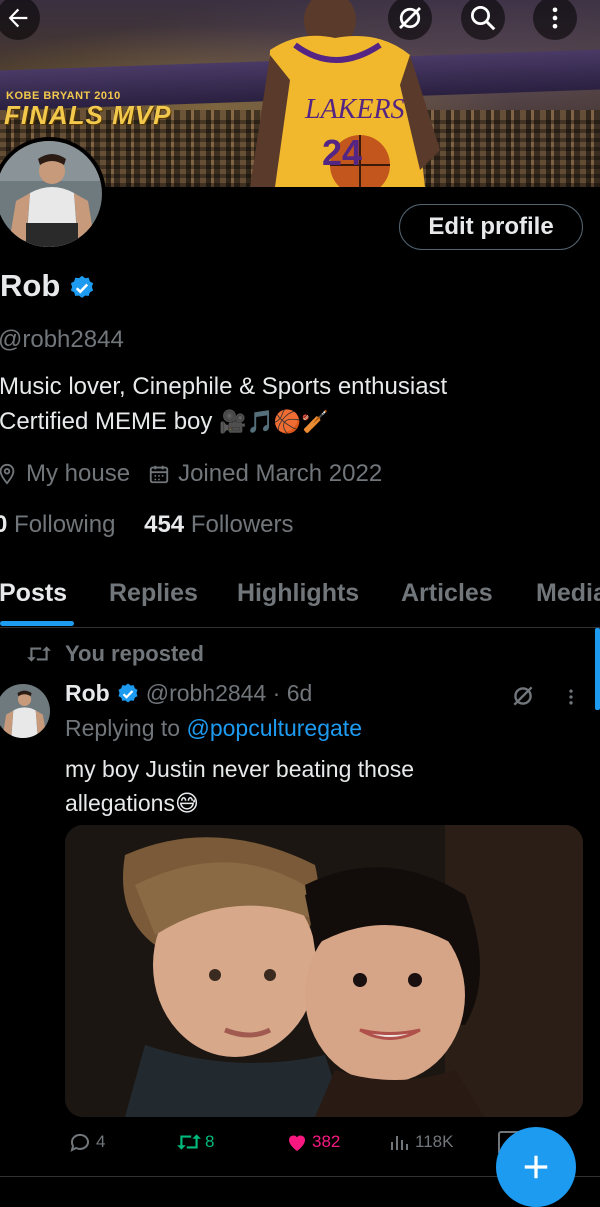  I want to click on followers-count: 454, so click(164, 524).